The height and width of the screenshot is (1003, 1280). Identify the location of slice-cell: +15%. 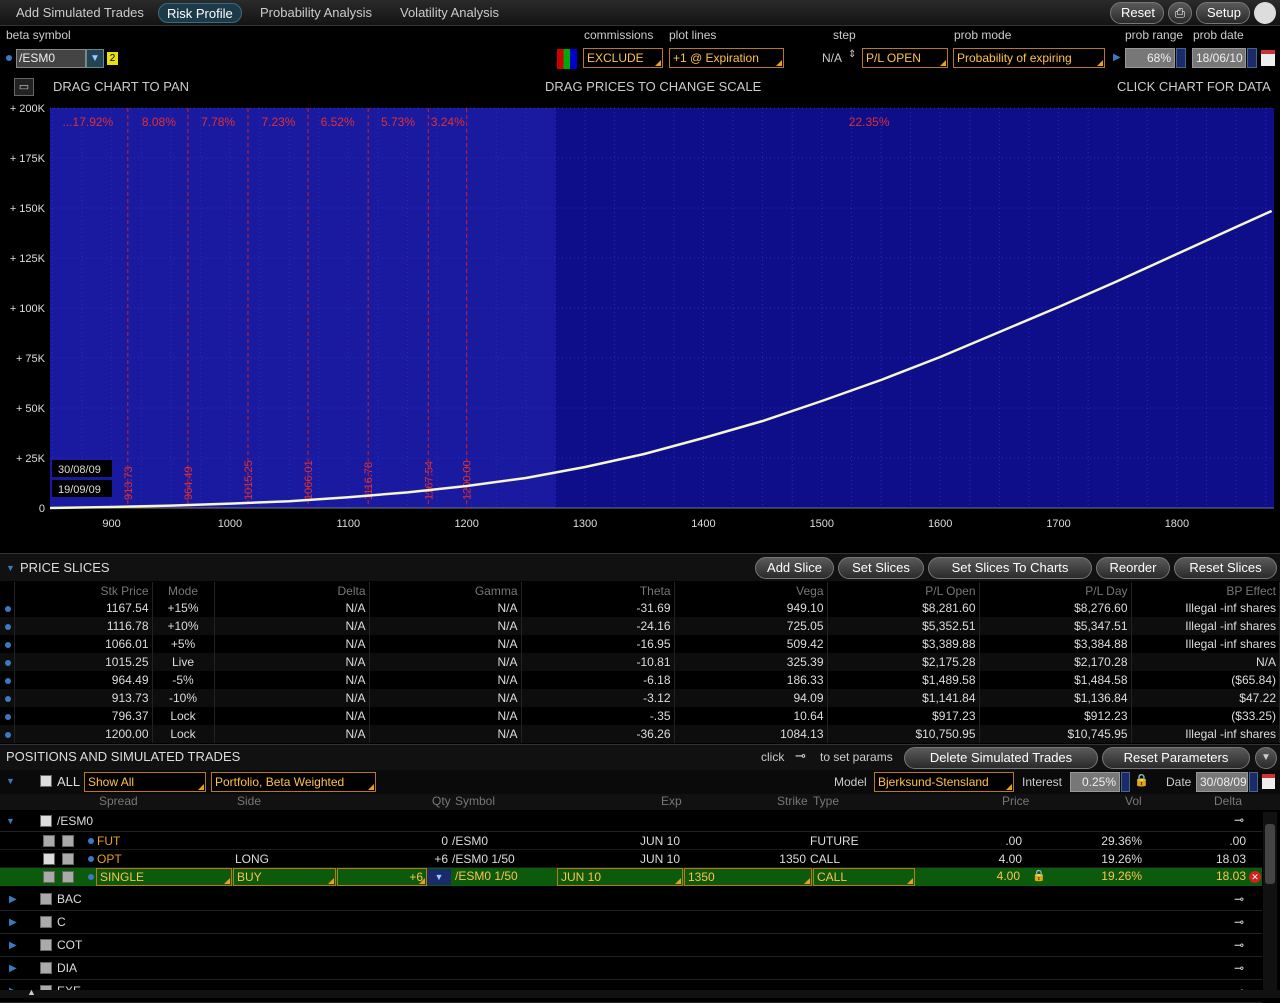
(183, 608).